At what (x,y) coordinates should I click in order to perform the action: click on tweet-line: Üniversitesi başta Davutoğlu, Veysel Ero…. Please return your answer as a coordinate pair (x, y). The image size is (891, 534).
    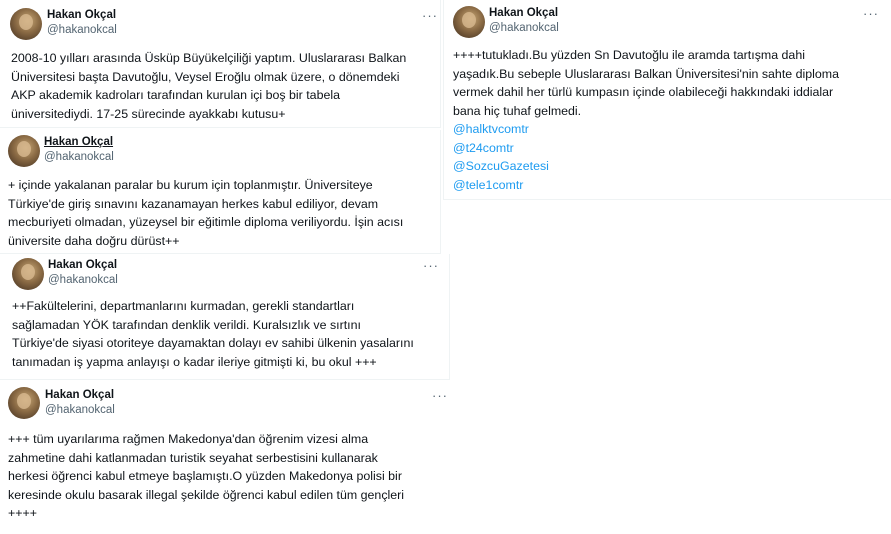
    Looking at the image, I should click on (205, 76).